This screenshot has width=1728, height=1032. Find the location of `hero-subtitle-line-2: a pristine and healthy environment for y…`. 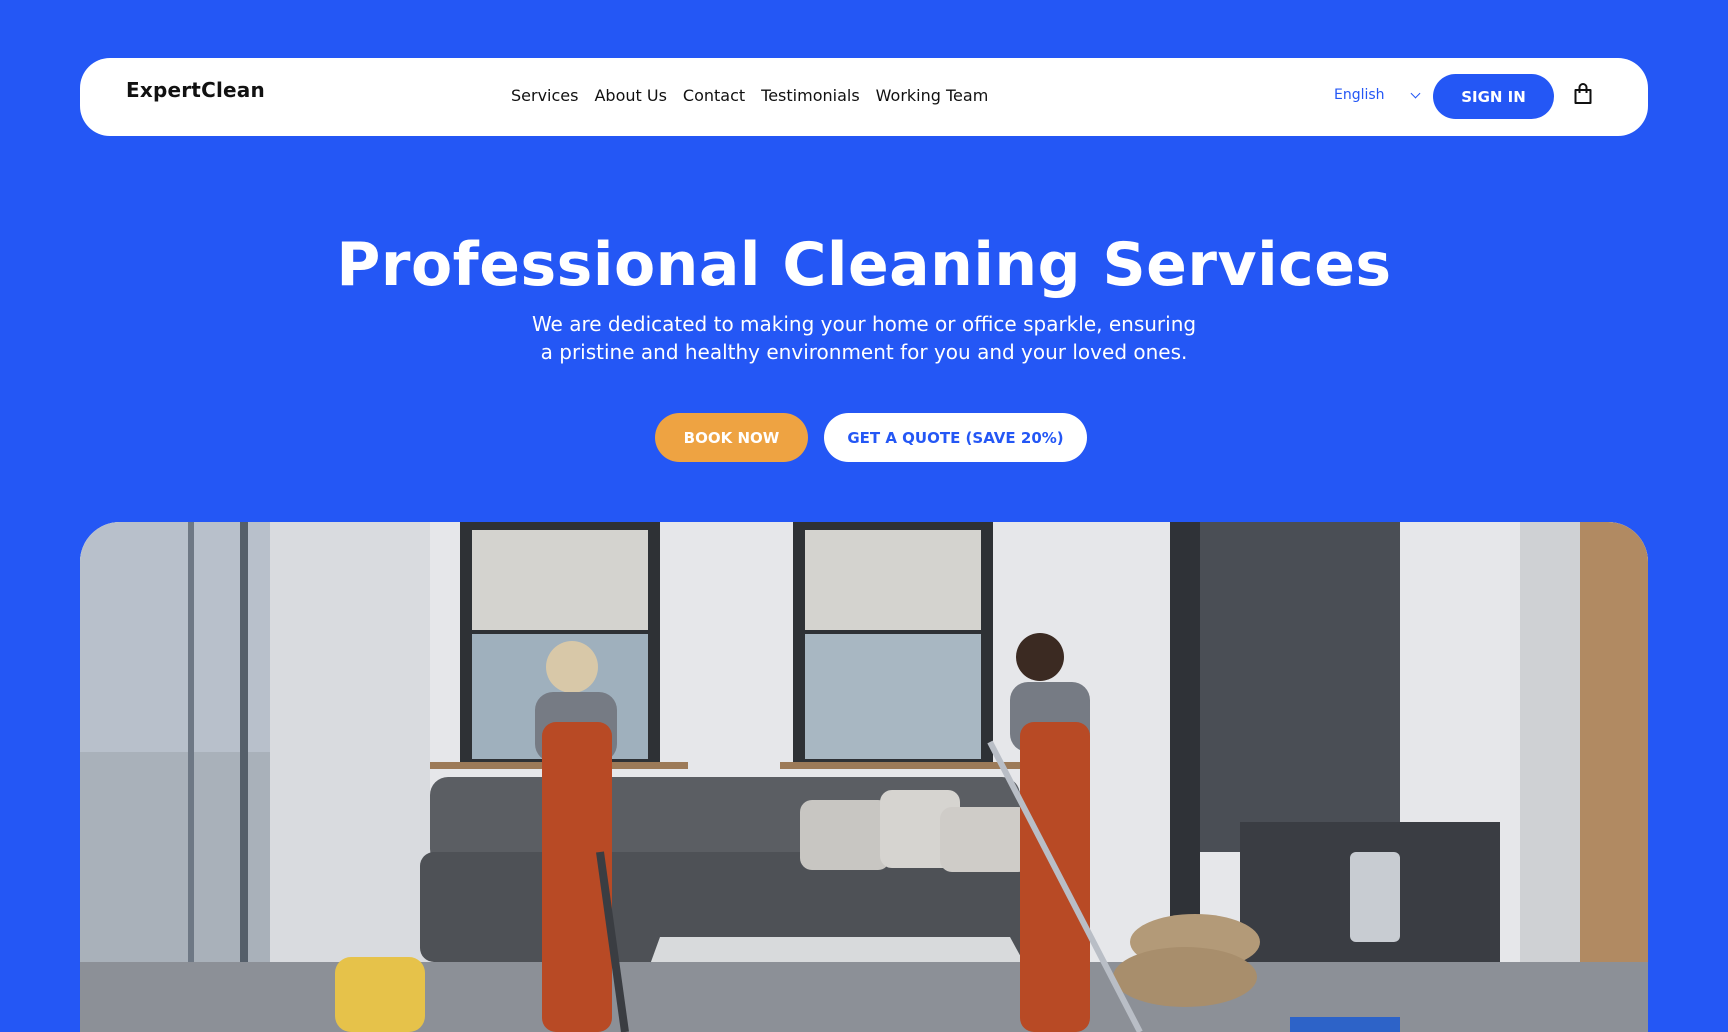

hero-subtitle-line-2: a pristine and healthy environment for y… is located at coordinates (864, 352).